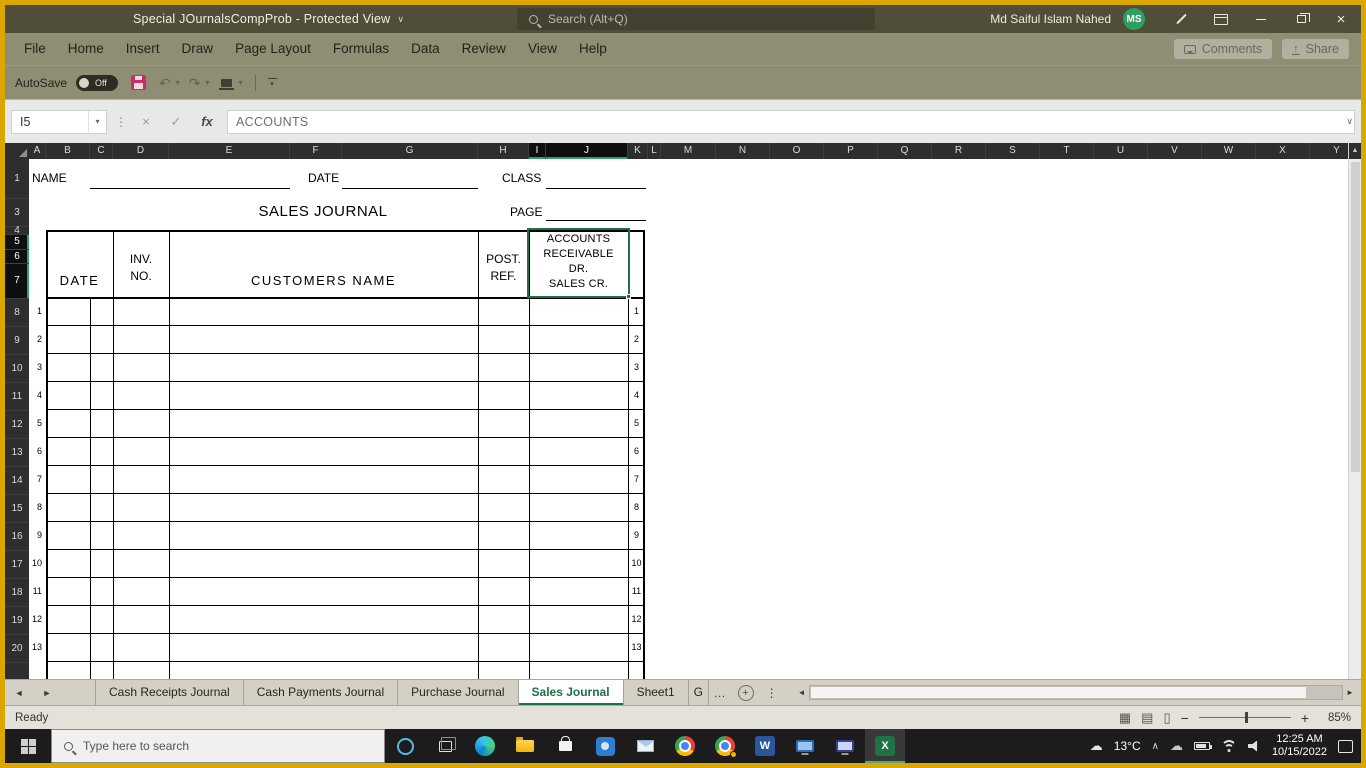 The image size is (1366, 768). What do you see at coordinates (1134, 19) in the screenshot?
I see `user-avatar: MS` at bounding box center [1134, 19].